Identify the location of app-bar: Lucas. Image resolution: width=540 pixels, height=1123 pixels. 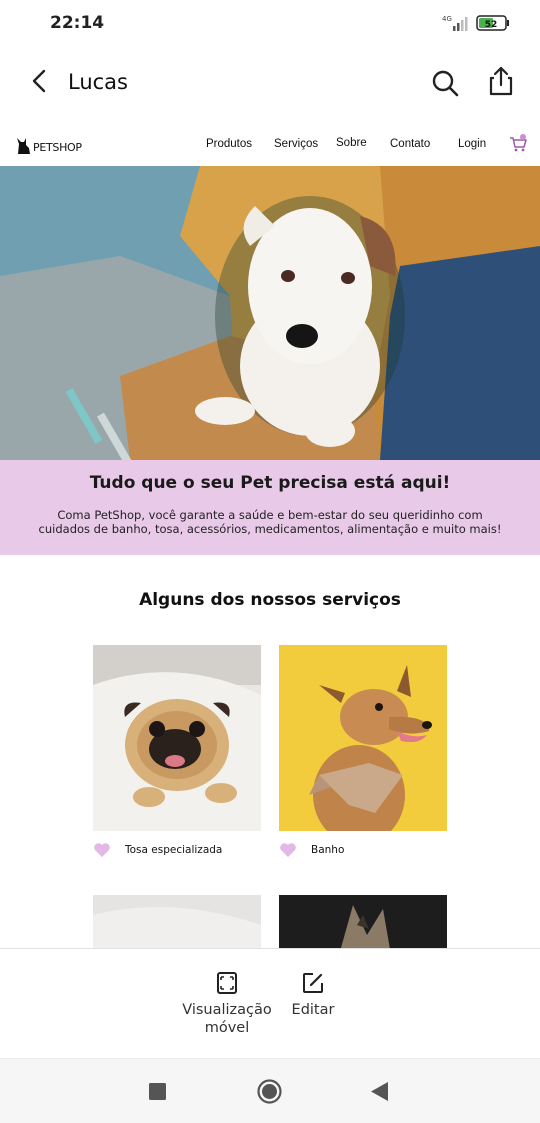
(270, 83).